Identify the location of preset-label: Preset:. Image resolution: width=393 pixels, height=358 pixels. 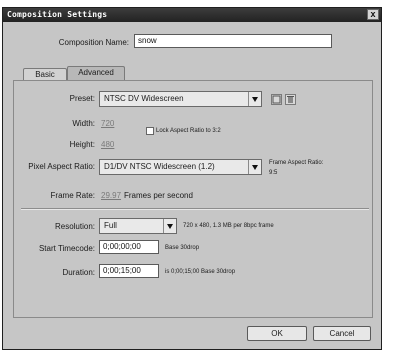
(82, 98).